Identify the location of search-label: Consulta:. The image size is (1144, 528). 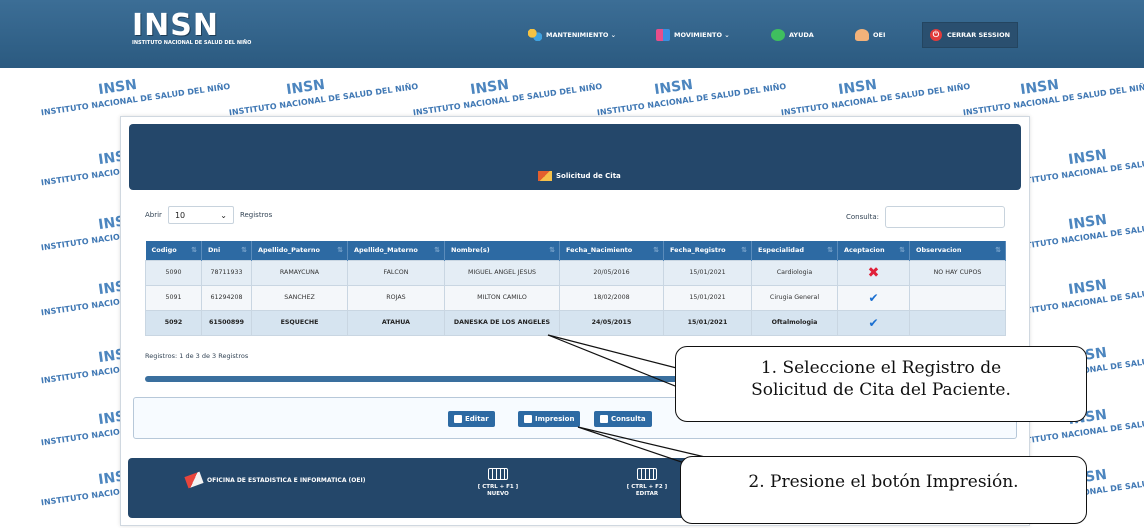
(863, 217).